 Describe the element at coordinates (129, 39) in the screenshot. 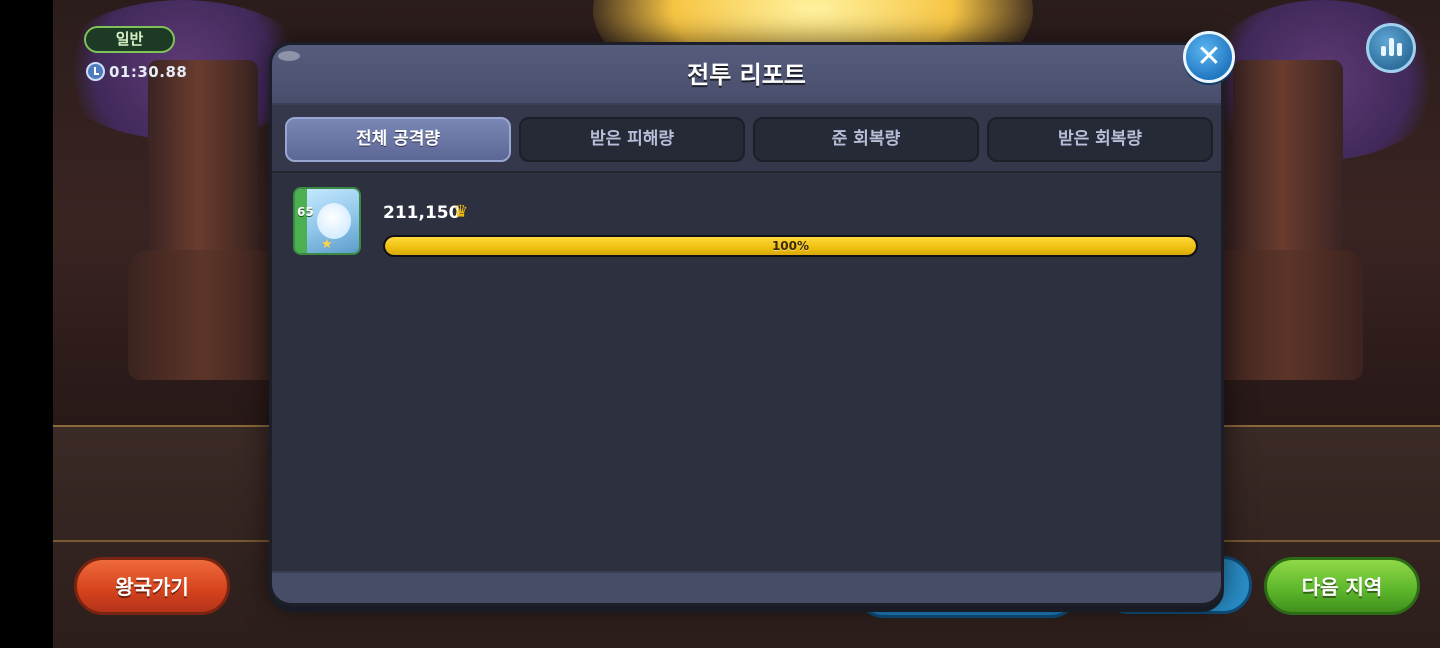

I see `battle-mode-badge: 일반` at that location.